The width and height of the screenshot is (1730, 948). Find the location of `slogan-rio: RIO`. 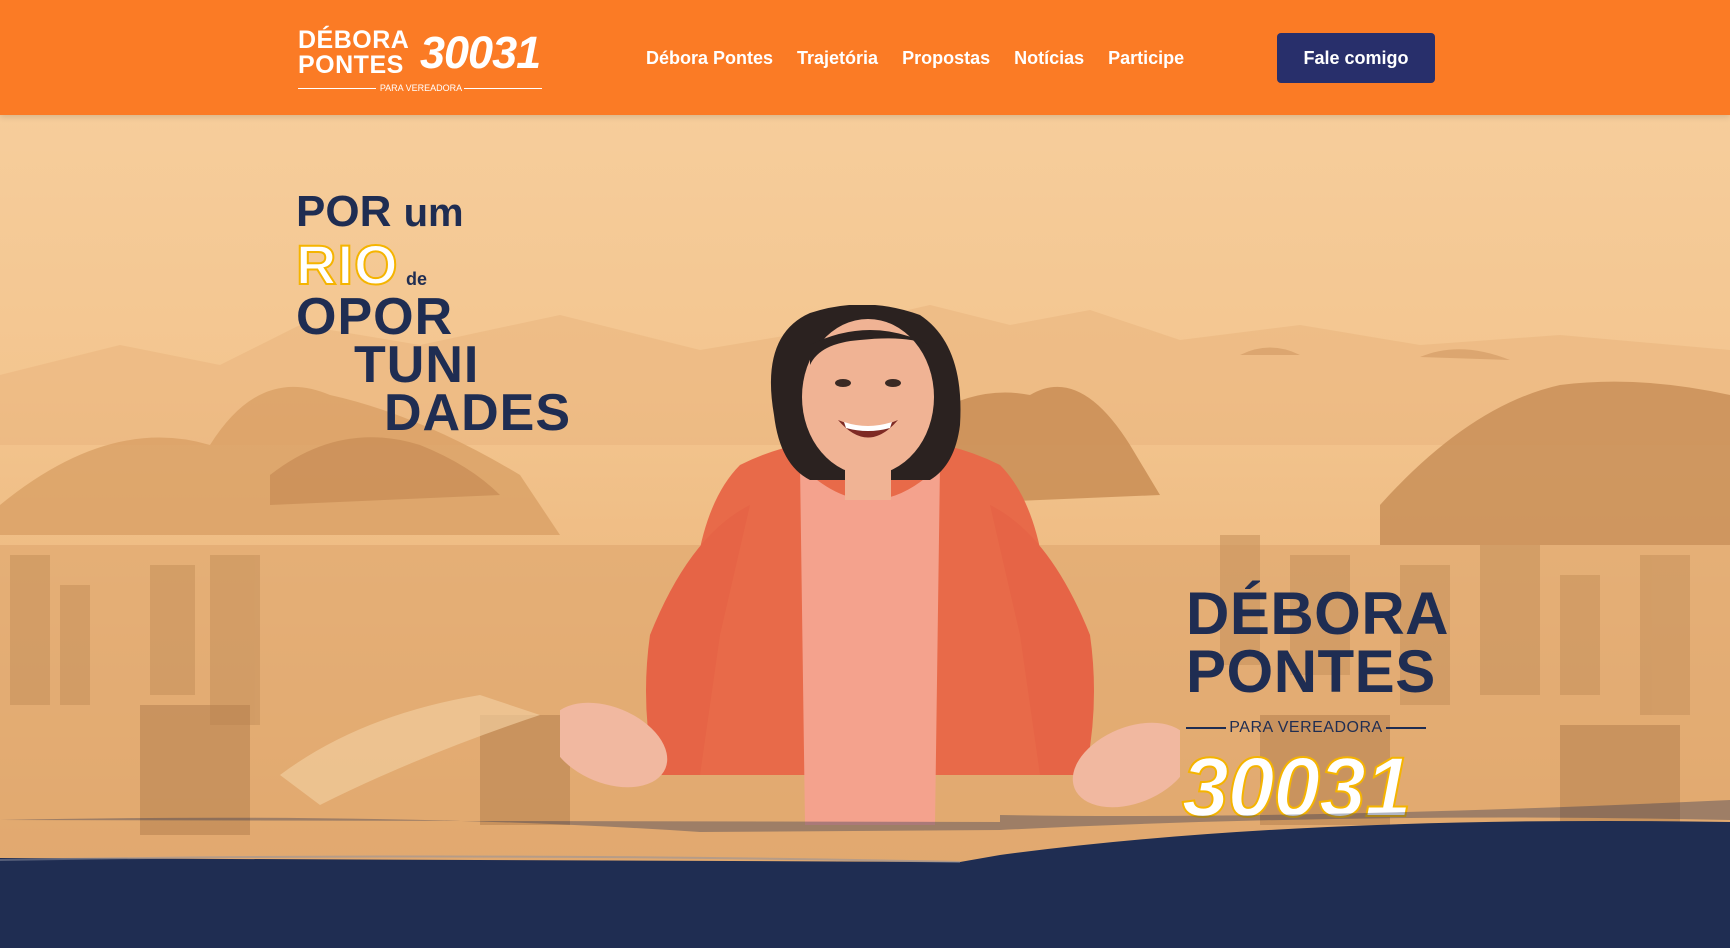

slogan-rio: RIO is located at coordinates (347, 264).